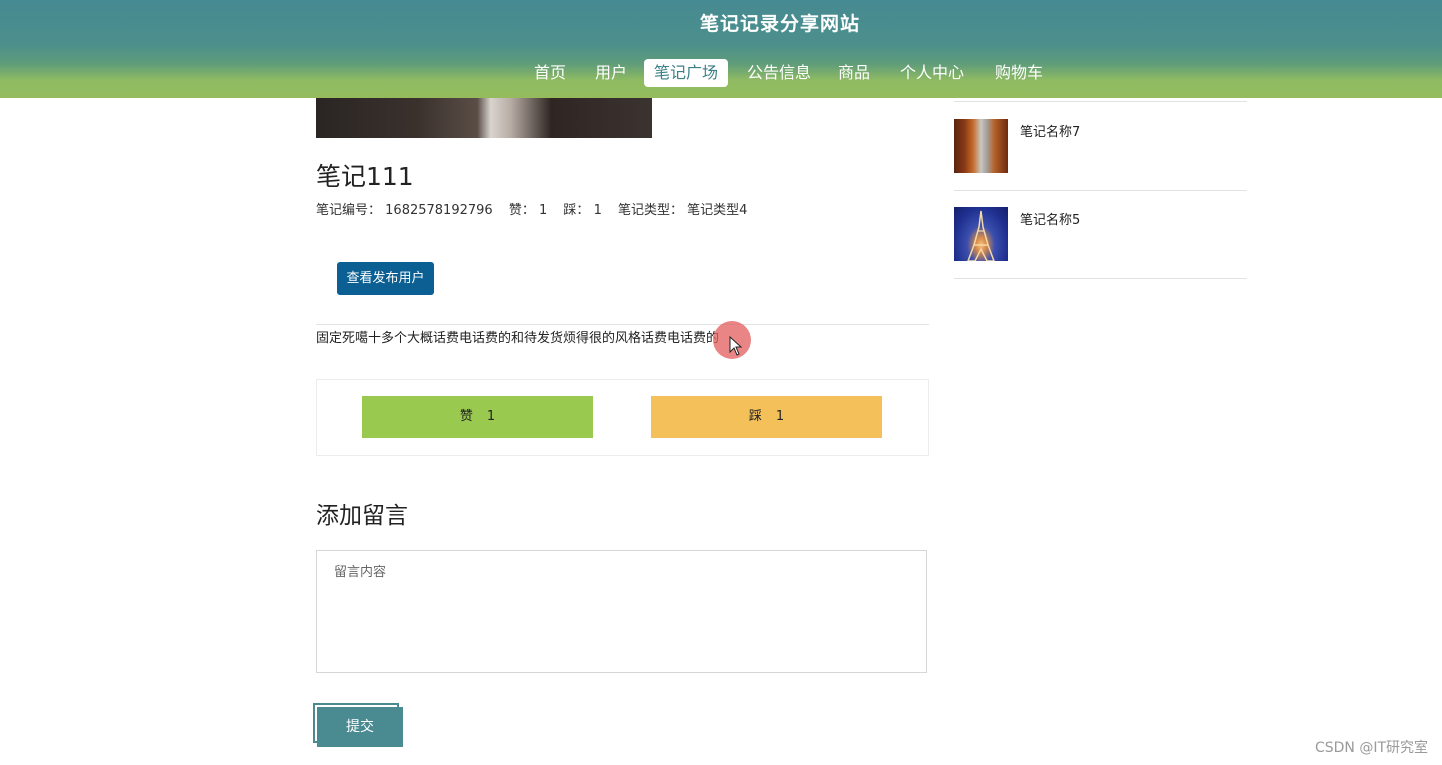 The image size is (1442, 765). What do you see at coordinates (1371, 748) in the screenshot?
I see `watermark: CSDN @IT研究室` at bounding box center [1371, 748].